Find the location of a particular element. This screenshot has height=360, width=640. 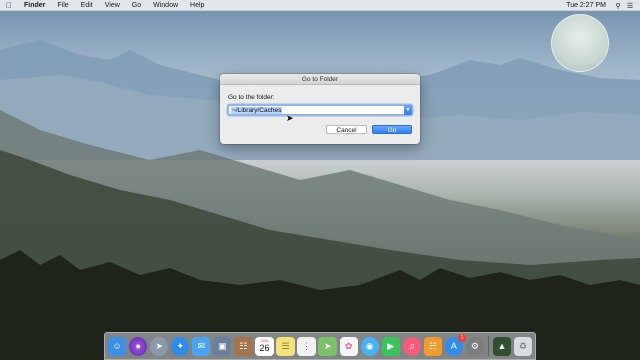

dock-separator is located at coordinates (488, 346).